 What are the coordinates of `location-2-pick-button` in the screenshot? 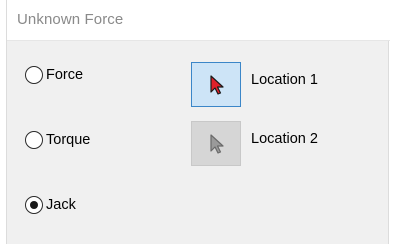 It's located at (216, 143).